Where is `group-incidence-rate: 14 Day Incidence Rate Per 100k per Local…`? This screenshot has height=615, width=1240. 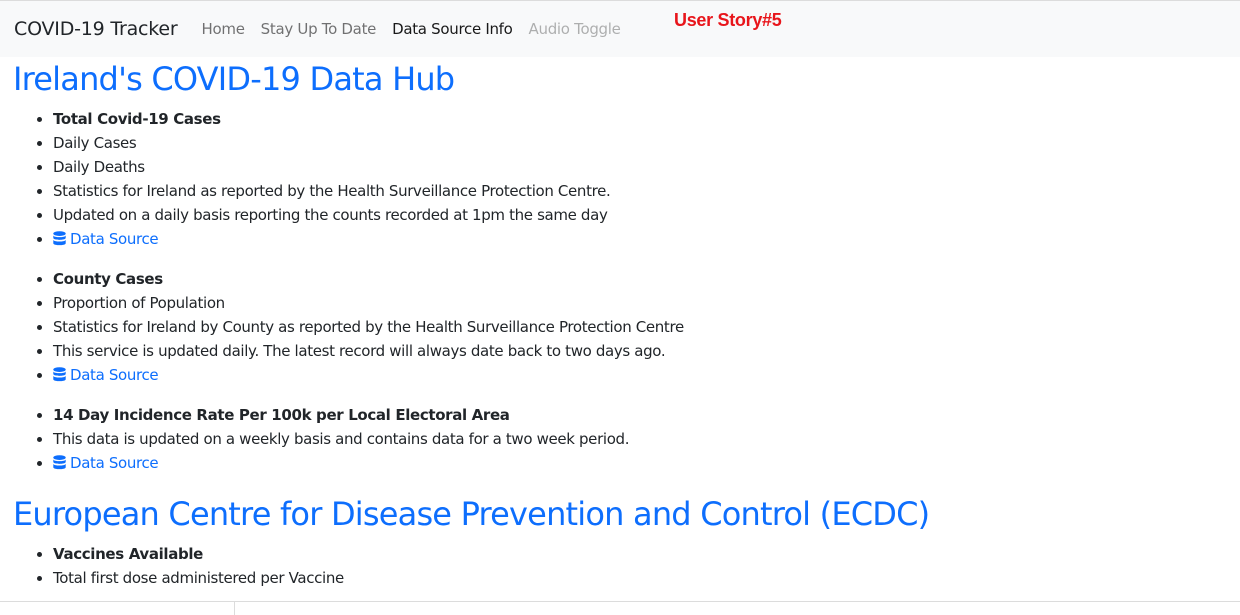
group-incidence-rate: 14 Day Incidence Rate Per 100k per Local… is located at coordinates (626, 439).